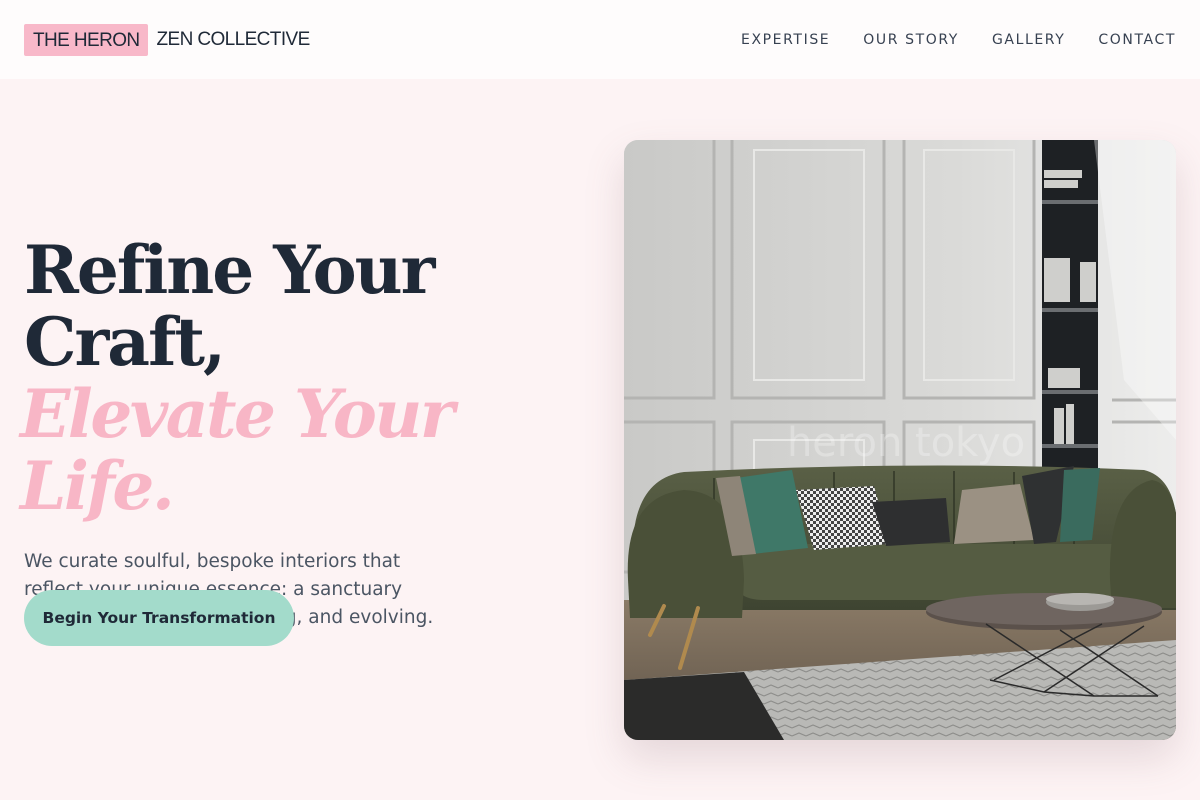 Image resolution: width=1200 pixels, height=800 pixels. What do you see at coordinates (906, 443) in the screenshot?
I see `image-watermark: heron tokyo` at bounding box center [906, 443].